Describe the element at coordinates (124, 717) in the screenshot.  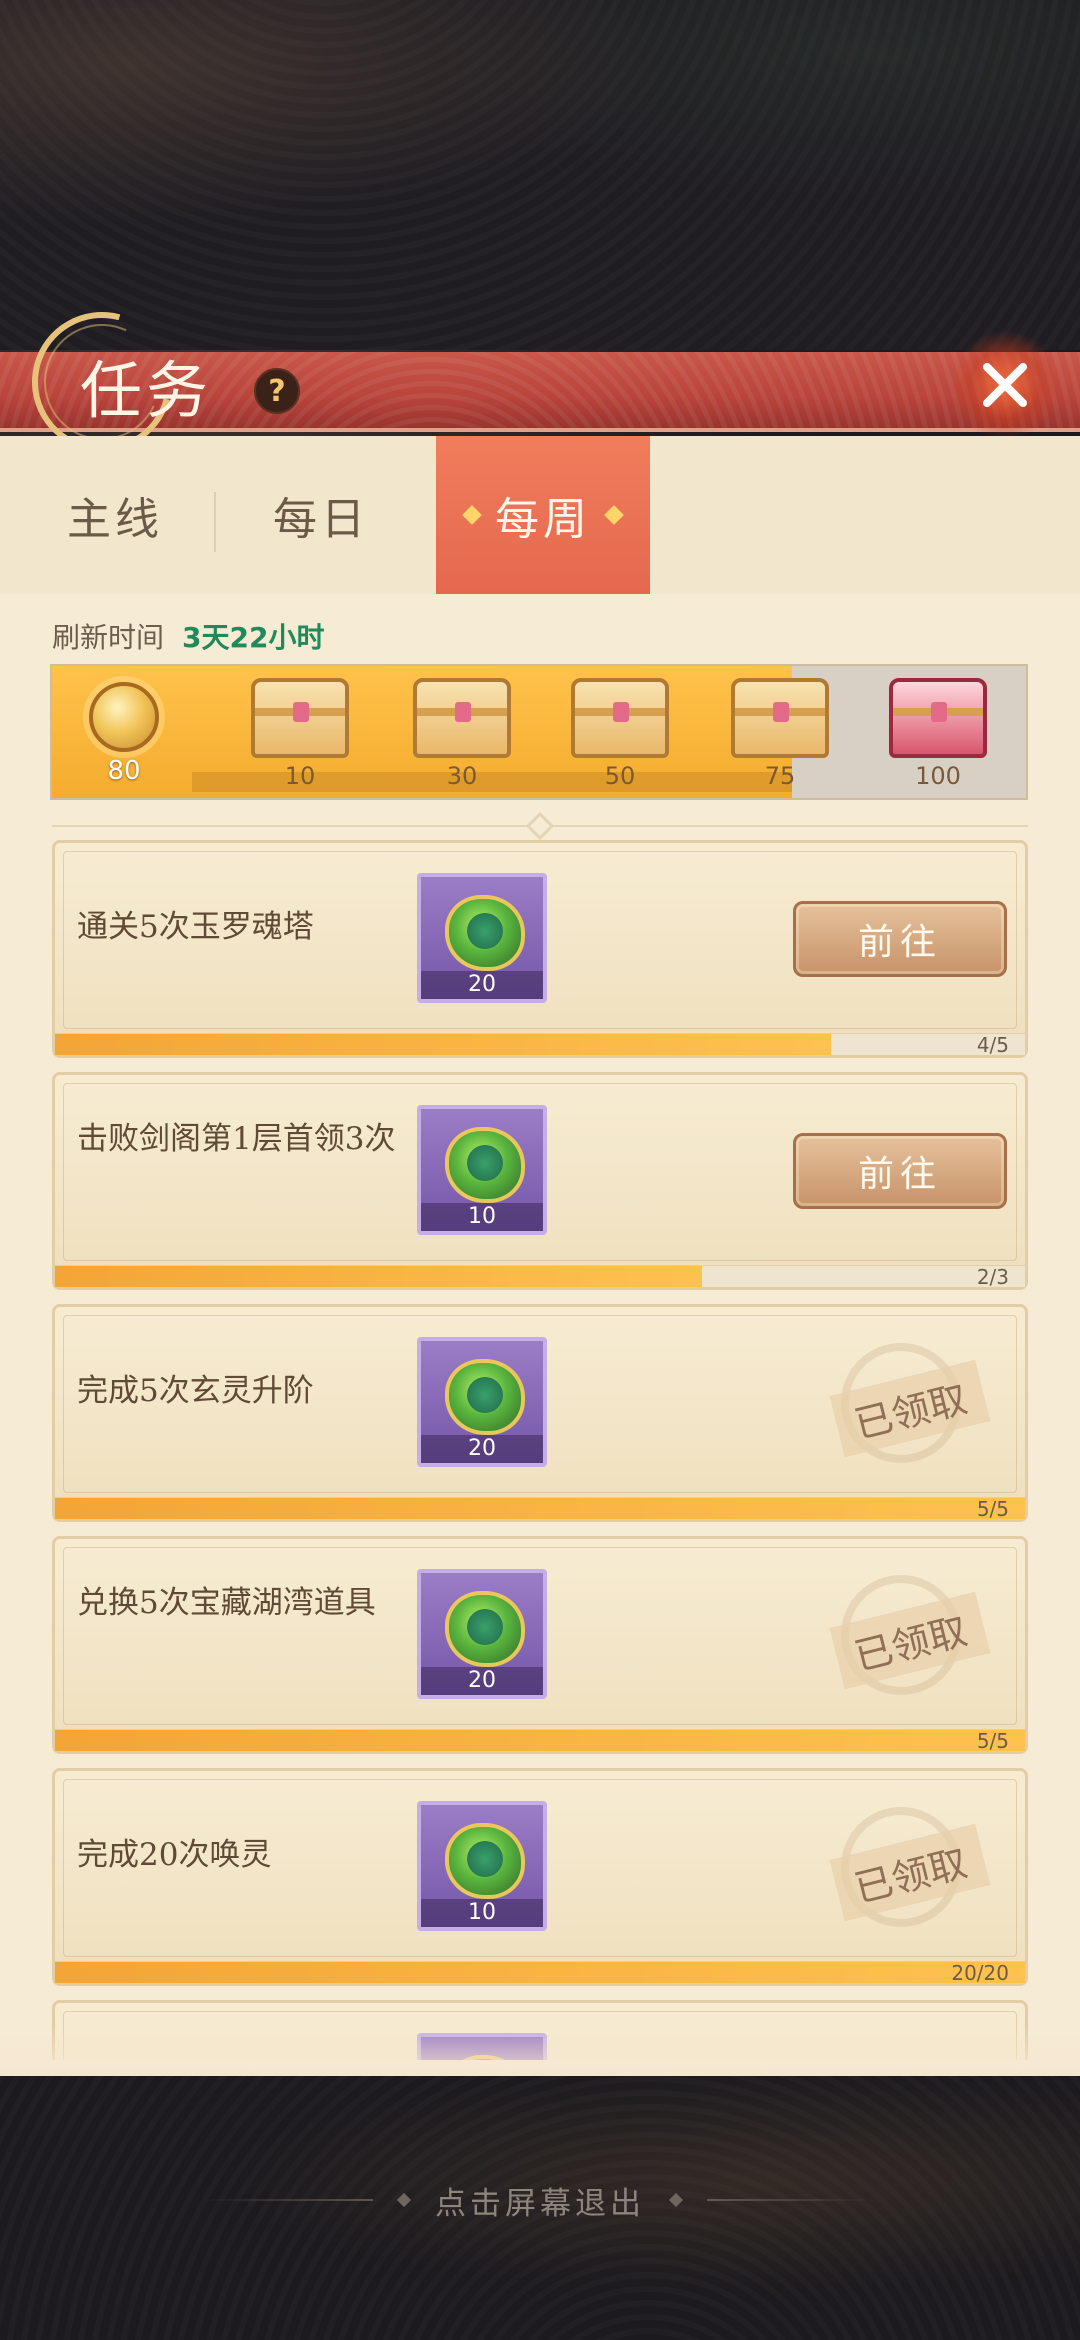
I see `coin-icon` at that location.